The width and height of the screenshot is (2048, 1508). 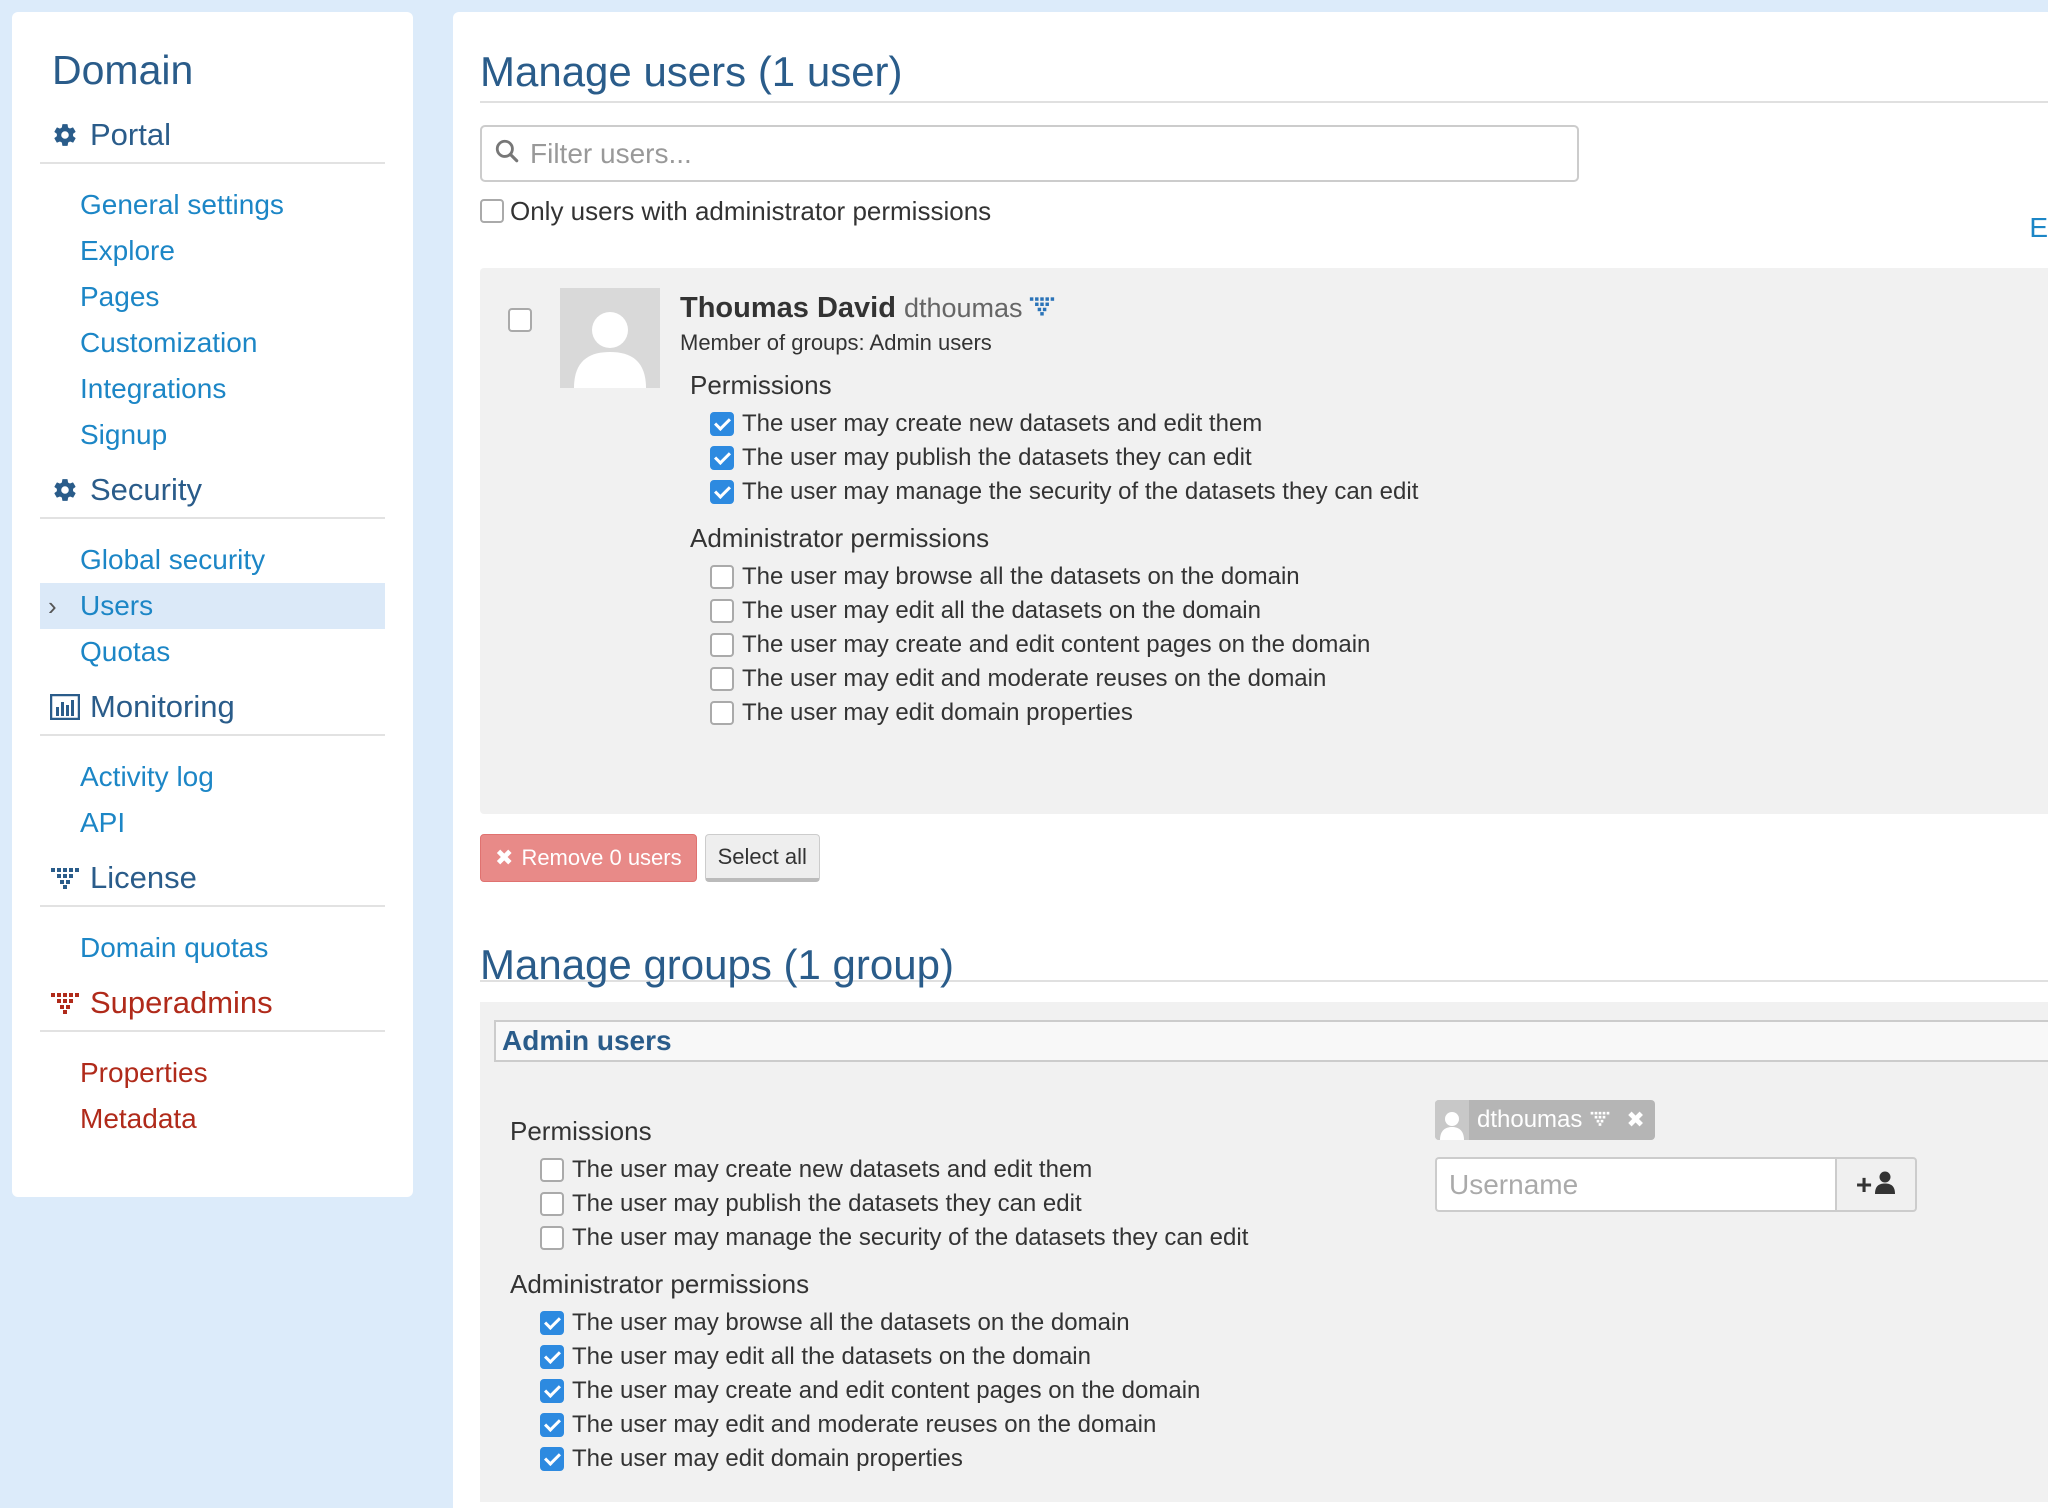 I want to click on sidebar-item-explore: Explore, so click(x=212, y=251).